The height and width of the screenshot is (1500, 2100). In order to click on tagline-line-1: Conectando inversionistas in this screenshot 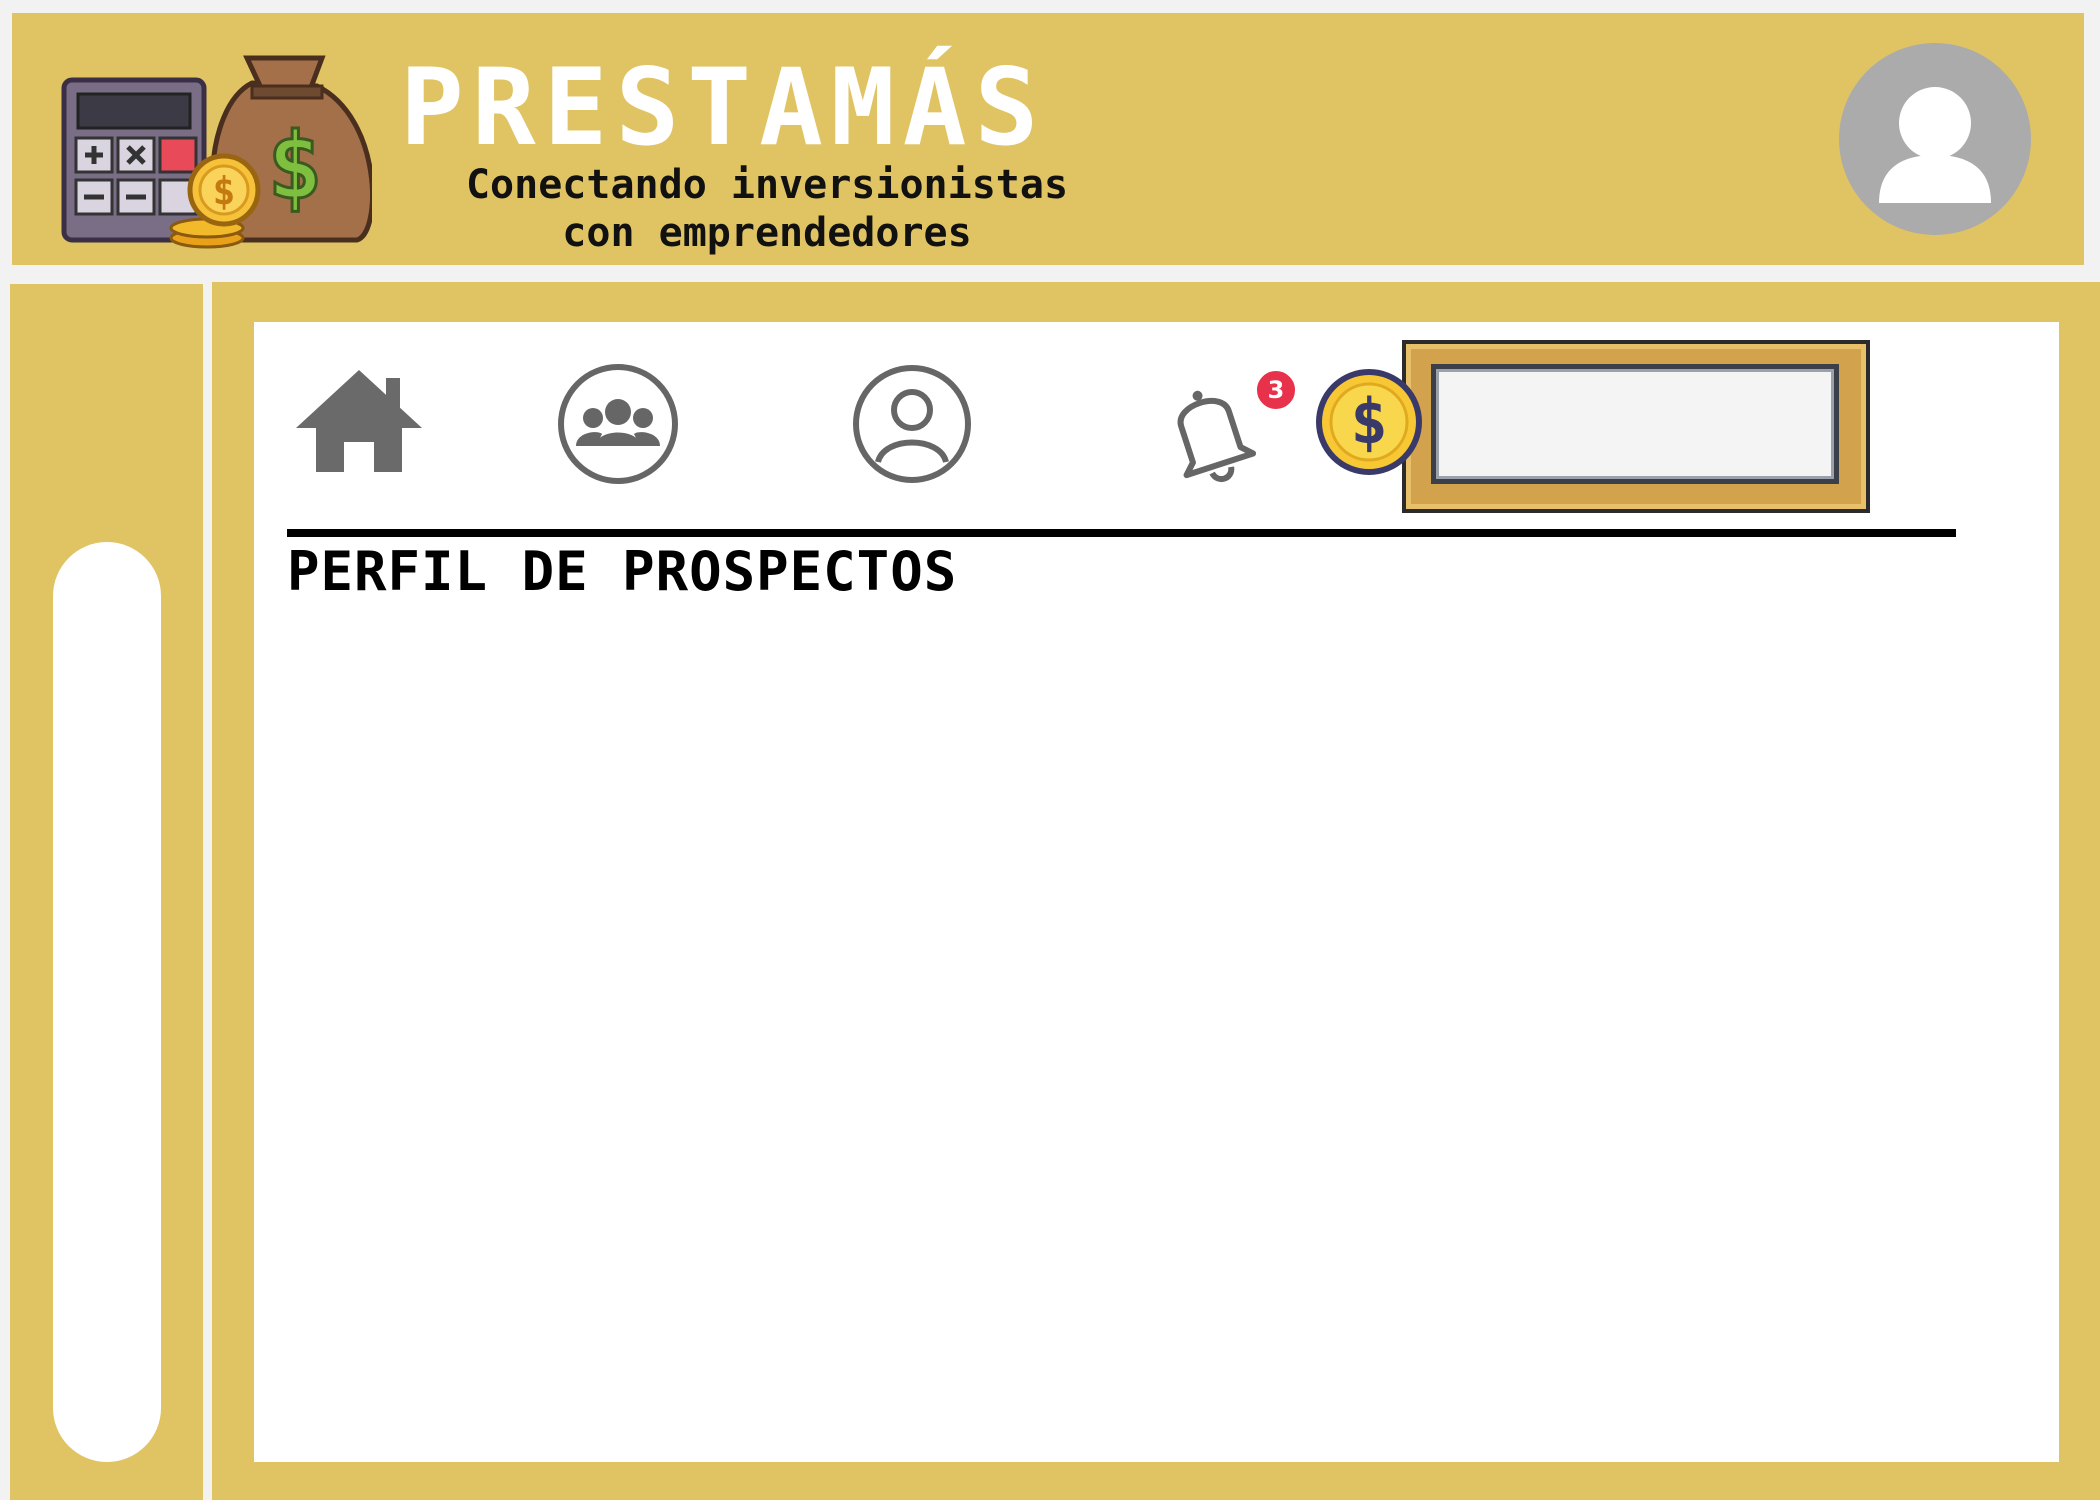, I will do `click(767, 185)`.